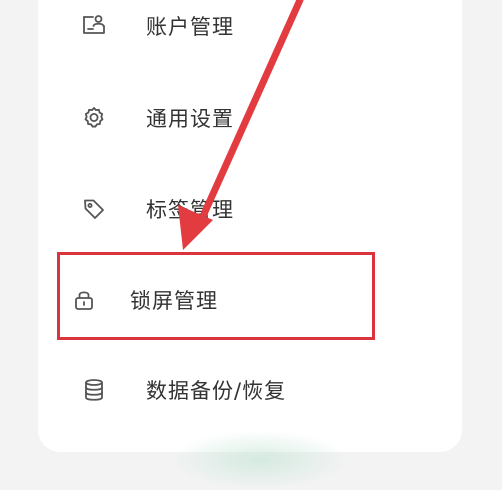  I want to click on menu-item-account: 账户管理, so click(250, 28).